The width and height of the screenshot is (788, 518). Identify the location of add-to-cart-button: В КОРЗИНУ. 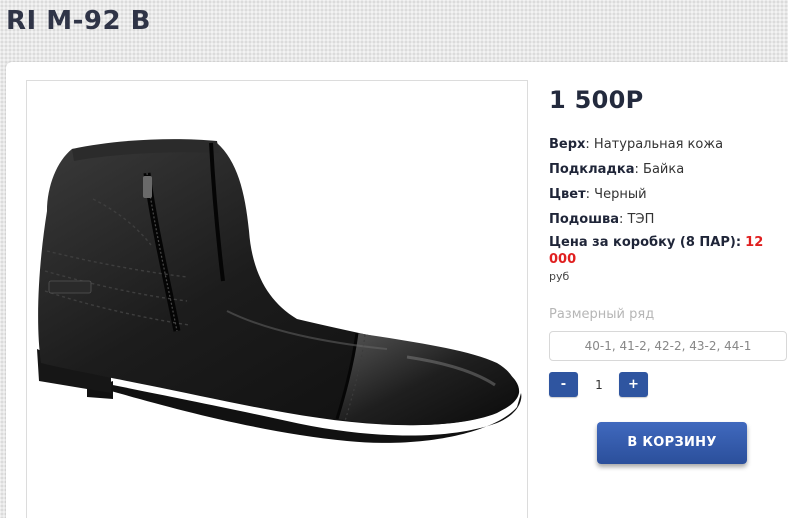
(672, 443).